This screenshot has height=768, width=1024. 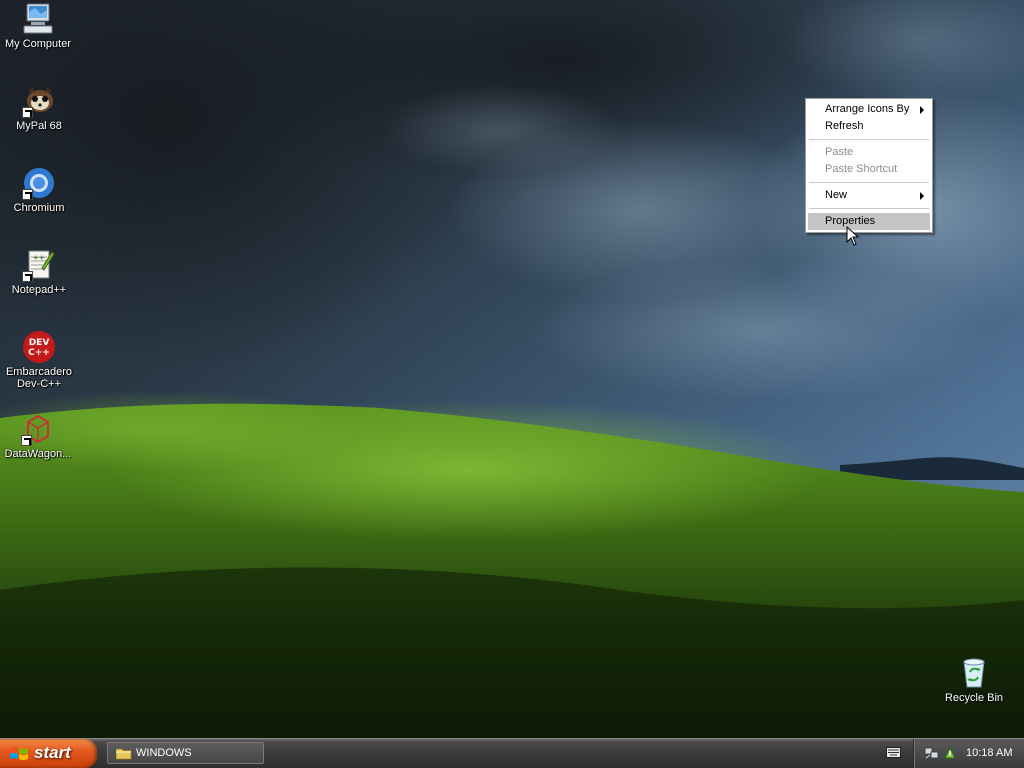 What do you see at coordinates (39, 265) in the screenshot?
I see `notepad-plus-plus-icon: ++` at bounding box center [39, 265].